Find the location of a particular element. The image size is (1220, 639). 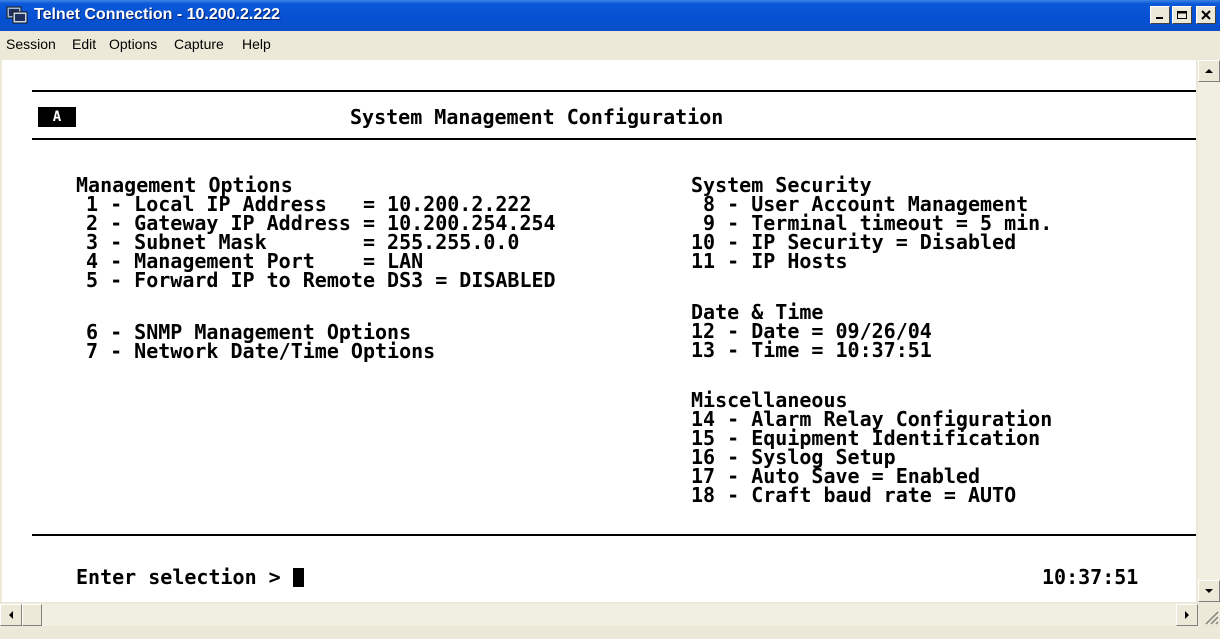

header-top-border is located at coordinates (614, 91).